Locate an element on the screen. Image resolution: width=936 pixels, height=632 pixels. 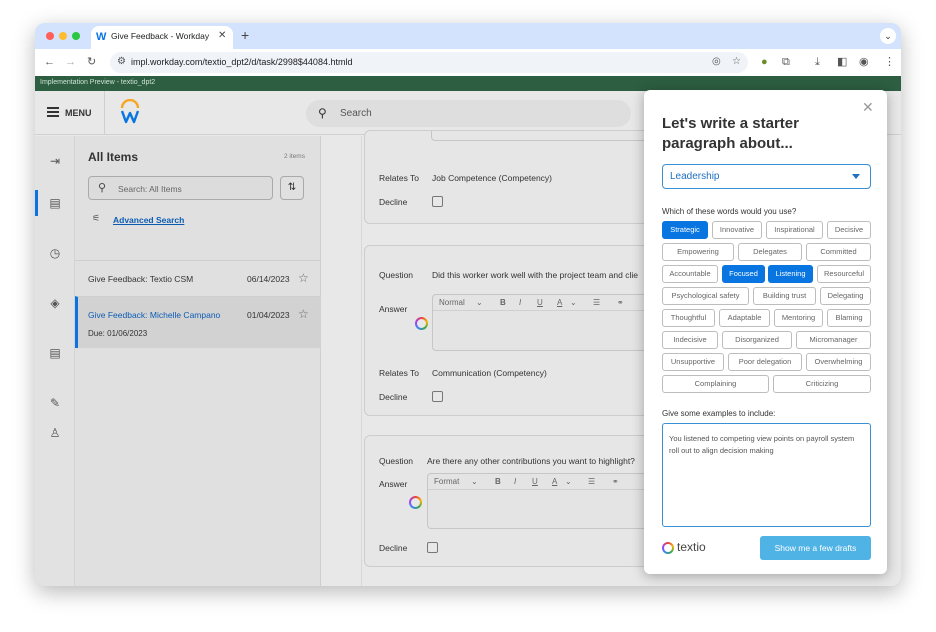
browser-tab: W Give Feedback - Workday ✕ is located at coordinates (162, 37).